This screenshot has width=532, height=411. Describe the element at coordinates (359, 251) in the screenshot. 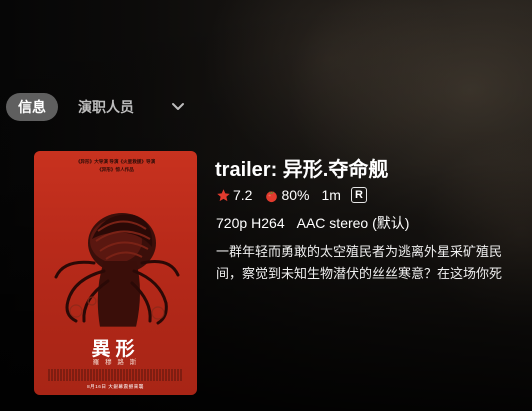

I see `overview-line: 一群年轻而勇敢的太空殖民者为逃离外星采矿殖民` at that location.